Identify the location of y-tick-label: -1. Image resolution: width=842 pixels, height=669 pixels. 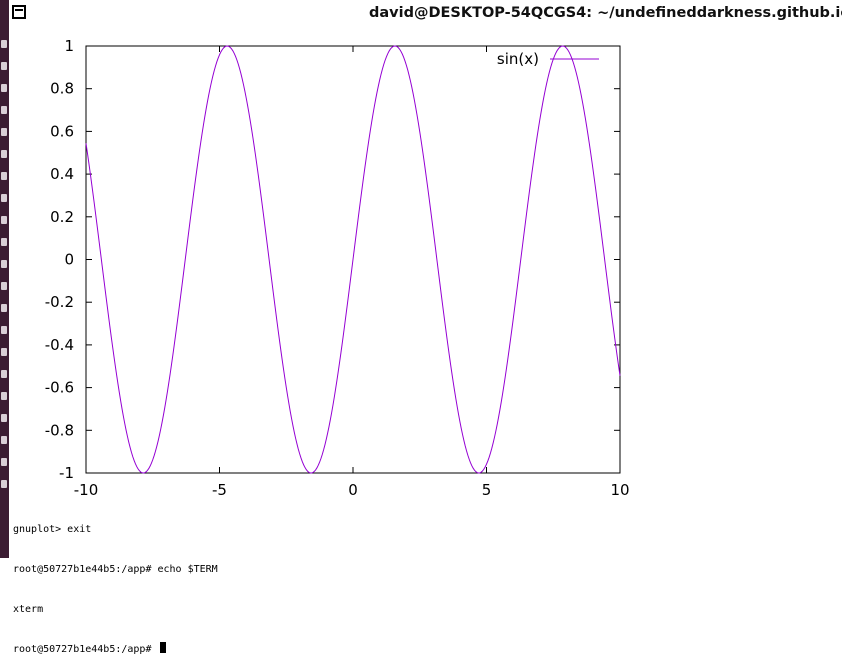
(66, 473).